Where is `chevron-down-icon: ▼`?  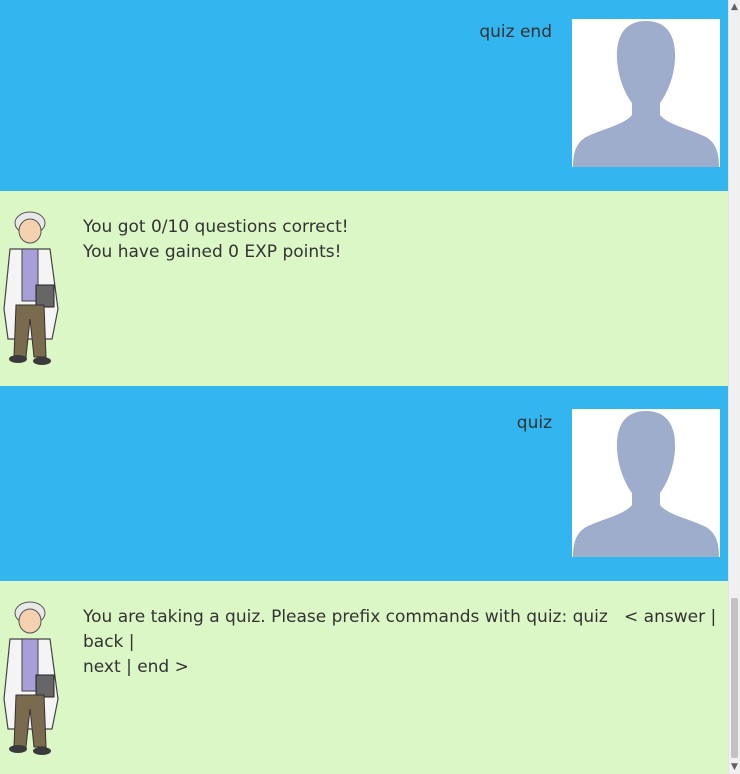
chevron-down-icon: ▼ is located at coordinates (734, 767).